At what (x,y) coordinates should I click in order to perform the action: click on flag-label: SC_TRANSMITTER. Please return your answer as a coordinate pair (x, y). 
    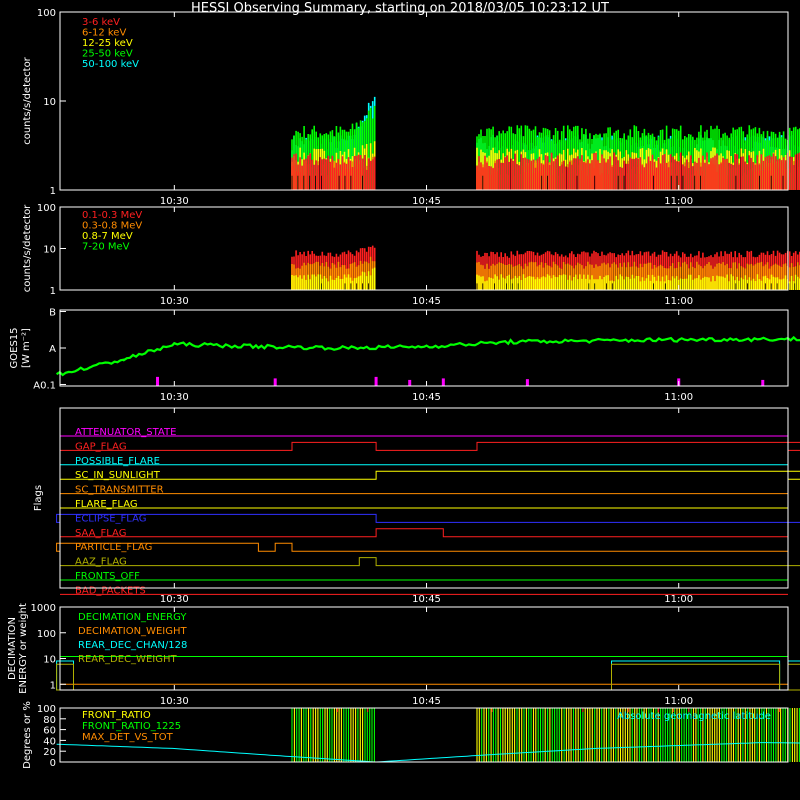
    Looking at the image, I should click on (119, 490).